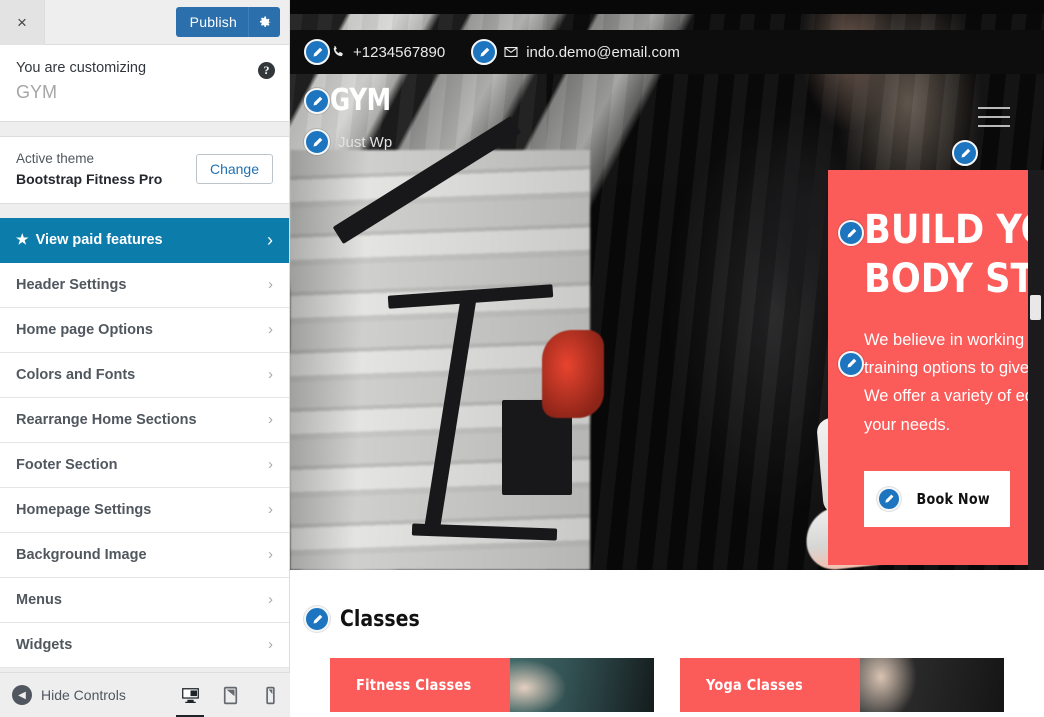 The width and height of the screenshot is (1044, 717). Describe the element at coordinates (994, 120) in the screenshot. I see `hamburger-menu-icon` at that location.